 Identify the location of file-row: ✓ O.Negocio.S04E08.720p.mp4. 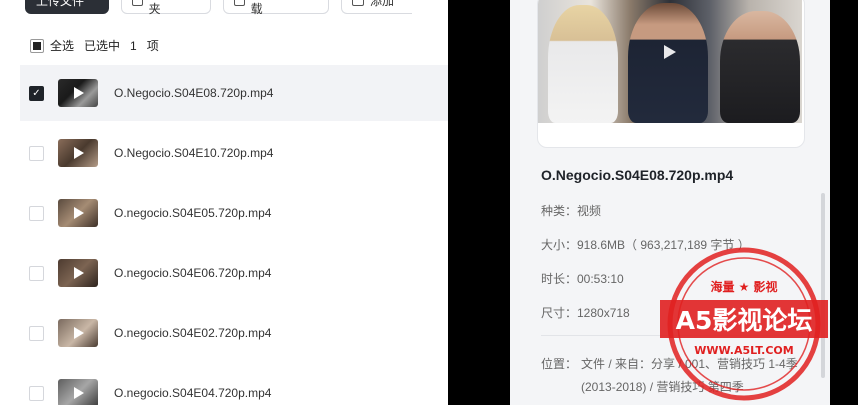
(234, 93).